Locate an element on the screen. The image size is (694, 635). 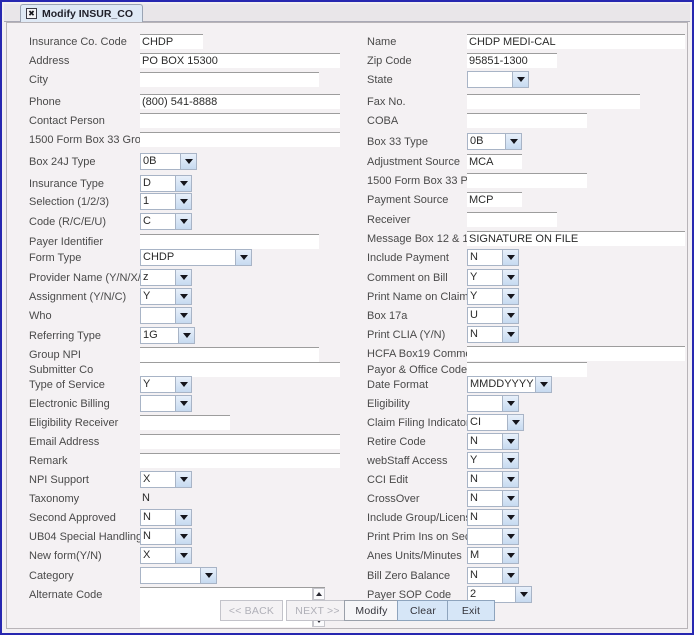
form-row: NPI Support X is located at coordinates (182, 480).